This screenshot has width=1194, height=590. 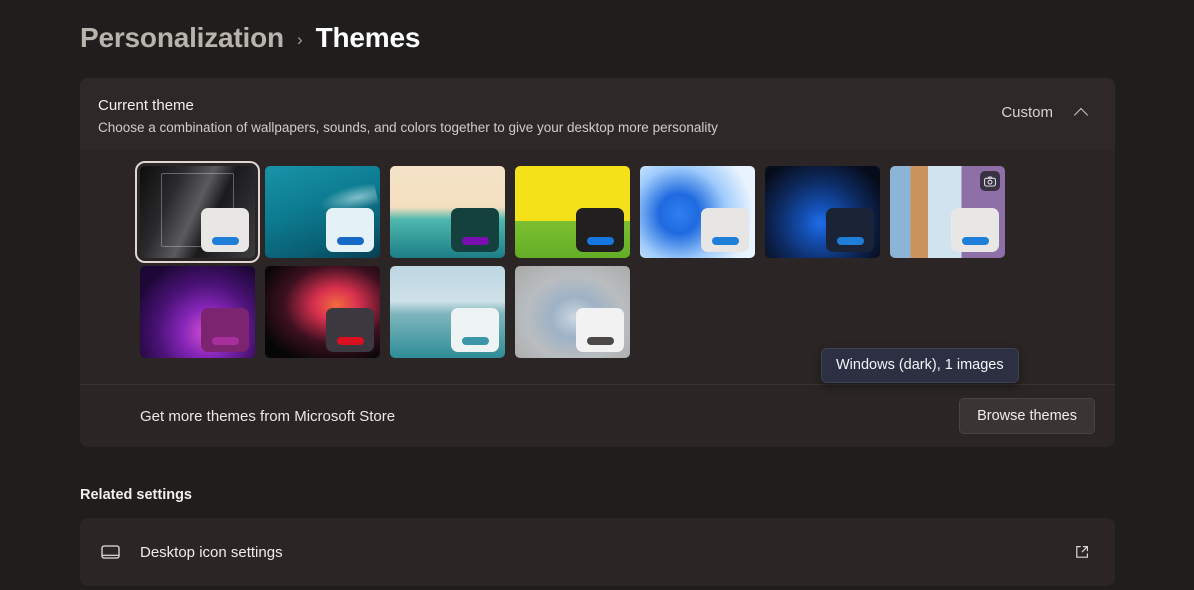 I want to click on browse-themes-button: Browse themes, so click(x=1027, y=416).